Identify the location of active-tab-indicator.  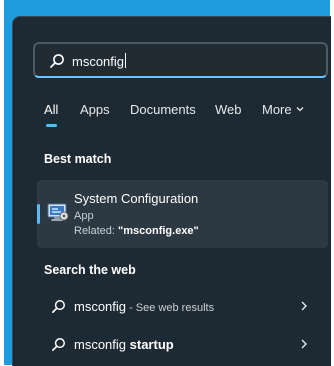
(51, 125).